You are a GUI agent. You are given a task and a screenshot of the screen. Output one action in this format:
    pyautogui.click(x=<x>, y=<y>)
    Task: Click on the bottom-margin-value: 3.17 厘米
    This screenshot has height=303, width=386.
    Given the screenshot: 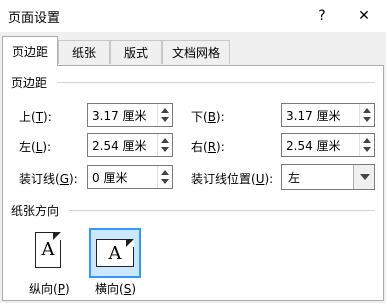 What is the action you would take?
    pyautogui.click(x=313, y=115)
    